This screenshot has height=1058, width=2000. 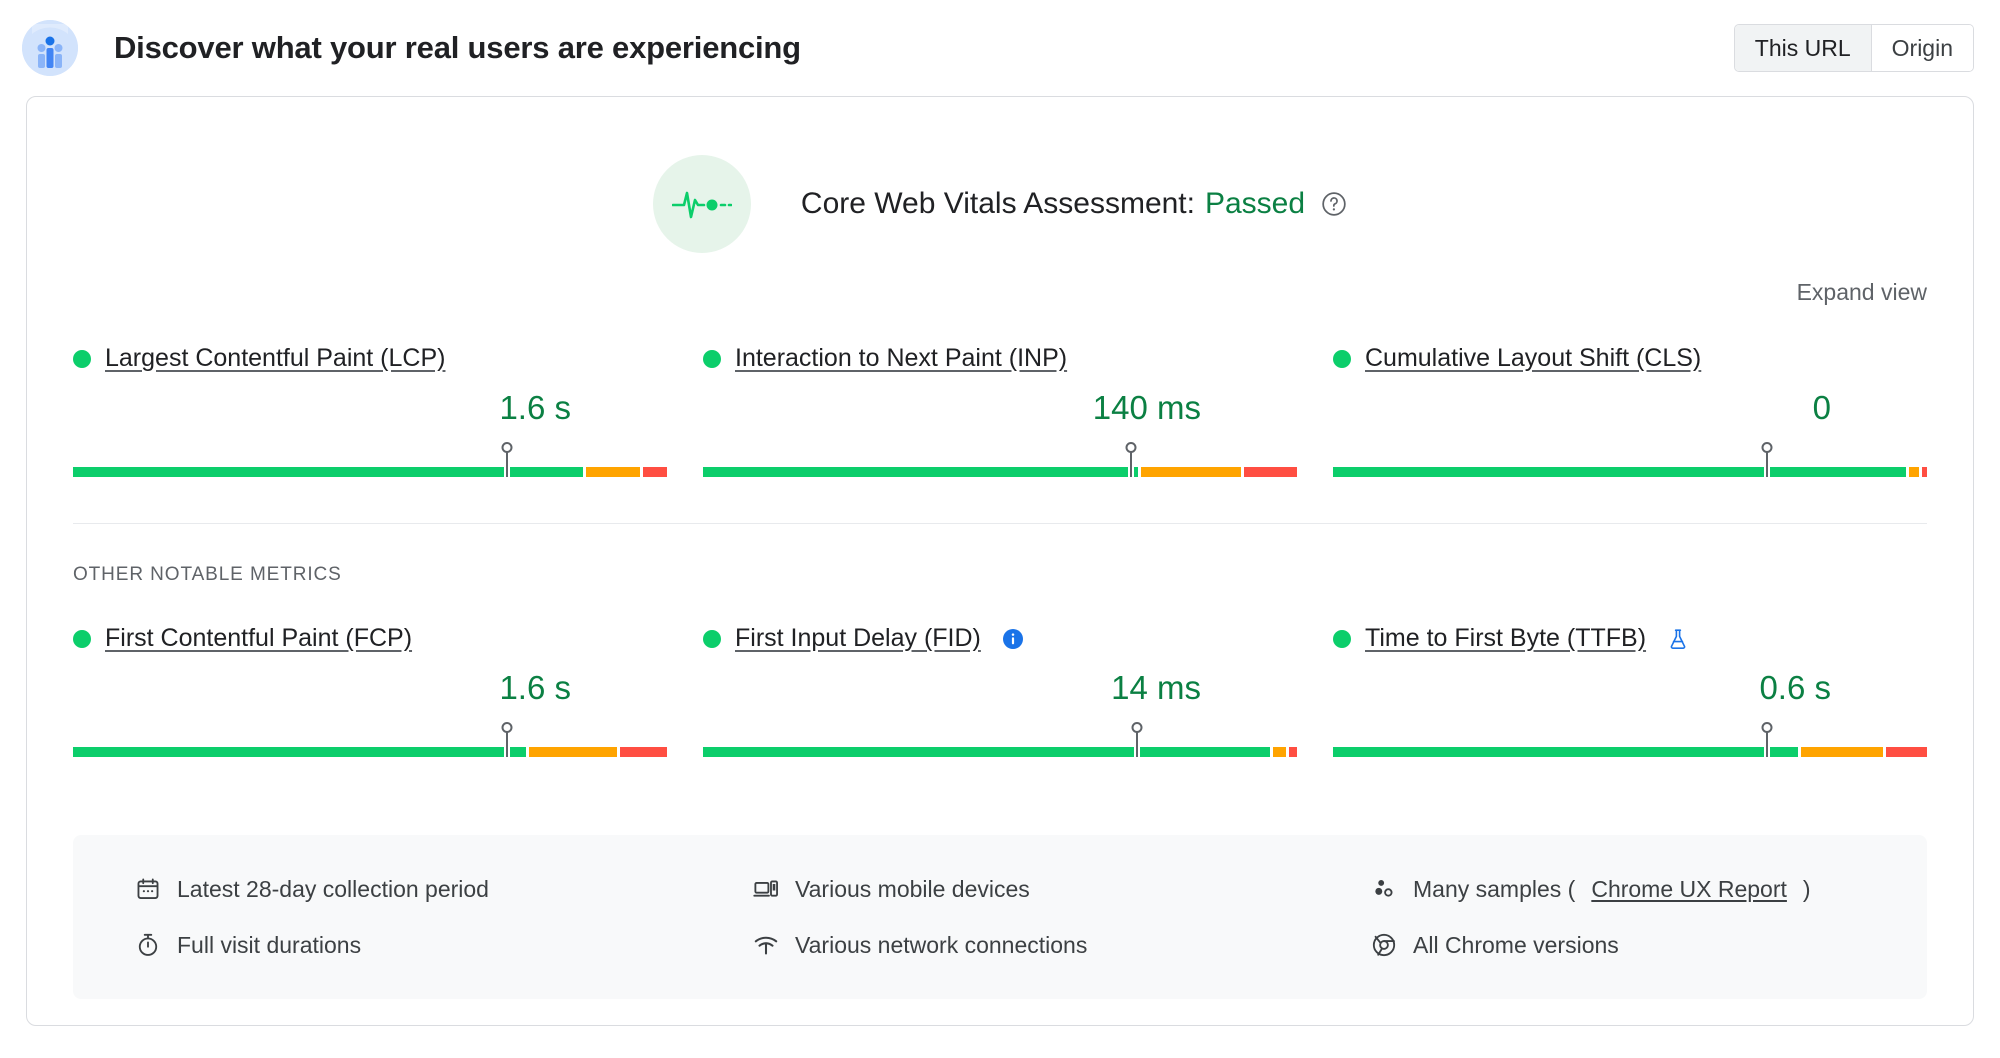 I want to click on metric-fcp-value-row: 1.6 s, so click(x=370, y=692).